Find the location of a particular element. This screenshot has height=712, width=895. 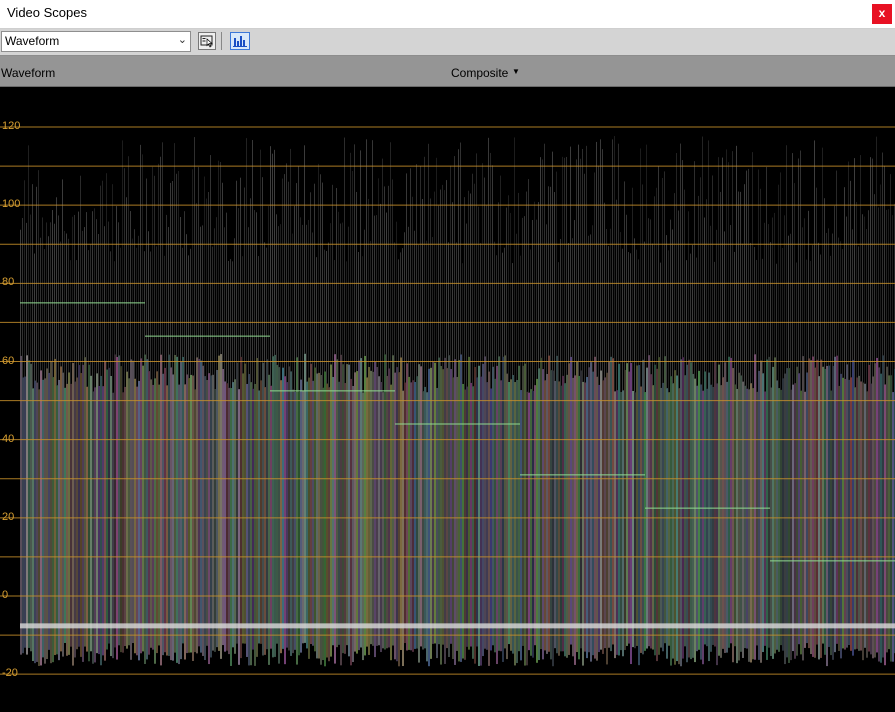

update-scopes-icon is located at coordinates (240, 41).